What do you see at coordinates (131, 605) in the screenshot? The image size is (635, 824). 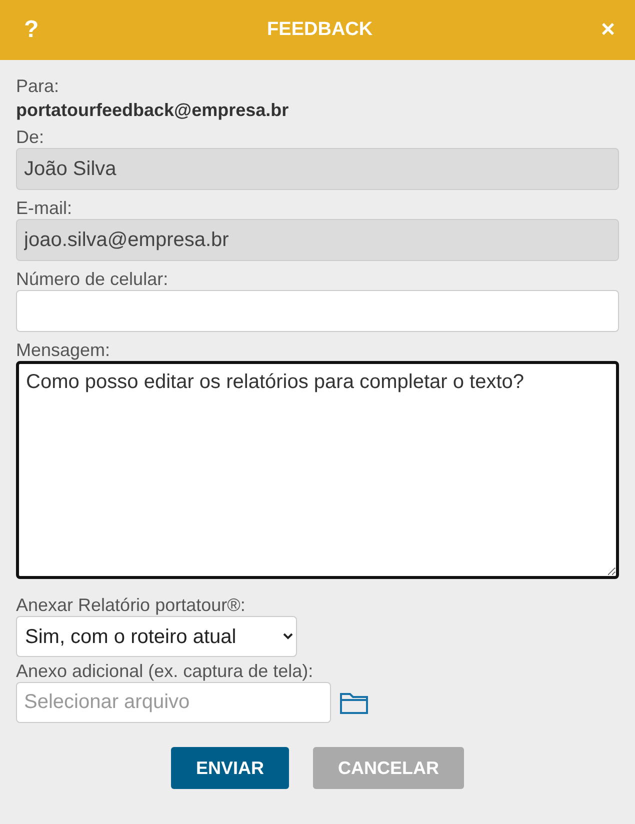 I see `field-label: Anexar Relatório portatour®:` at bounding box center [131, 605].